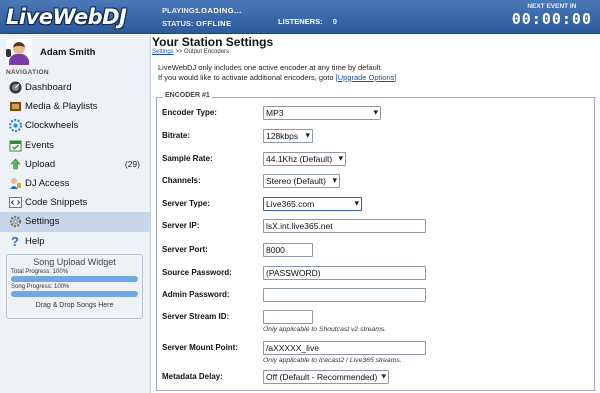 The width and height of the screenshot is (600, 393). What do you see at coordinates (40, 272) in the screenshot?
I see `total-progress-label: Total Progress: 100%` at bounding box center [40, 272].